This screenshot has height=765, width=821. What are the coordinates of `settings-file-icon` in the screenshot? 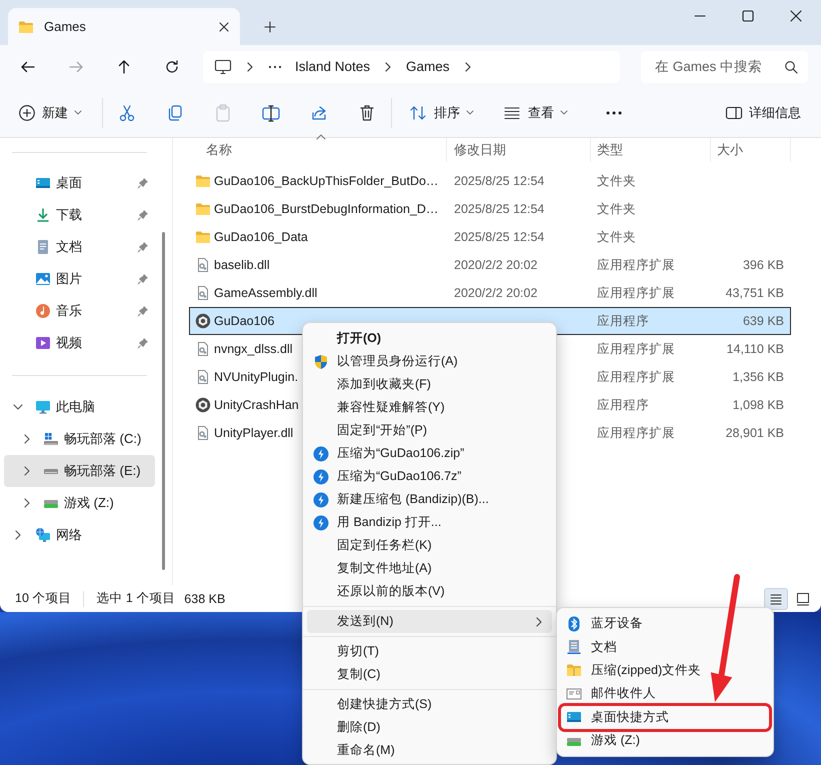 It's located at (203, 265).